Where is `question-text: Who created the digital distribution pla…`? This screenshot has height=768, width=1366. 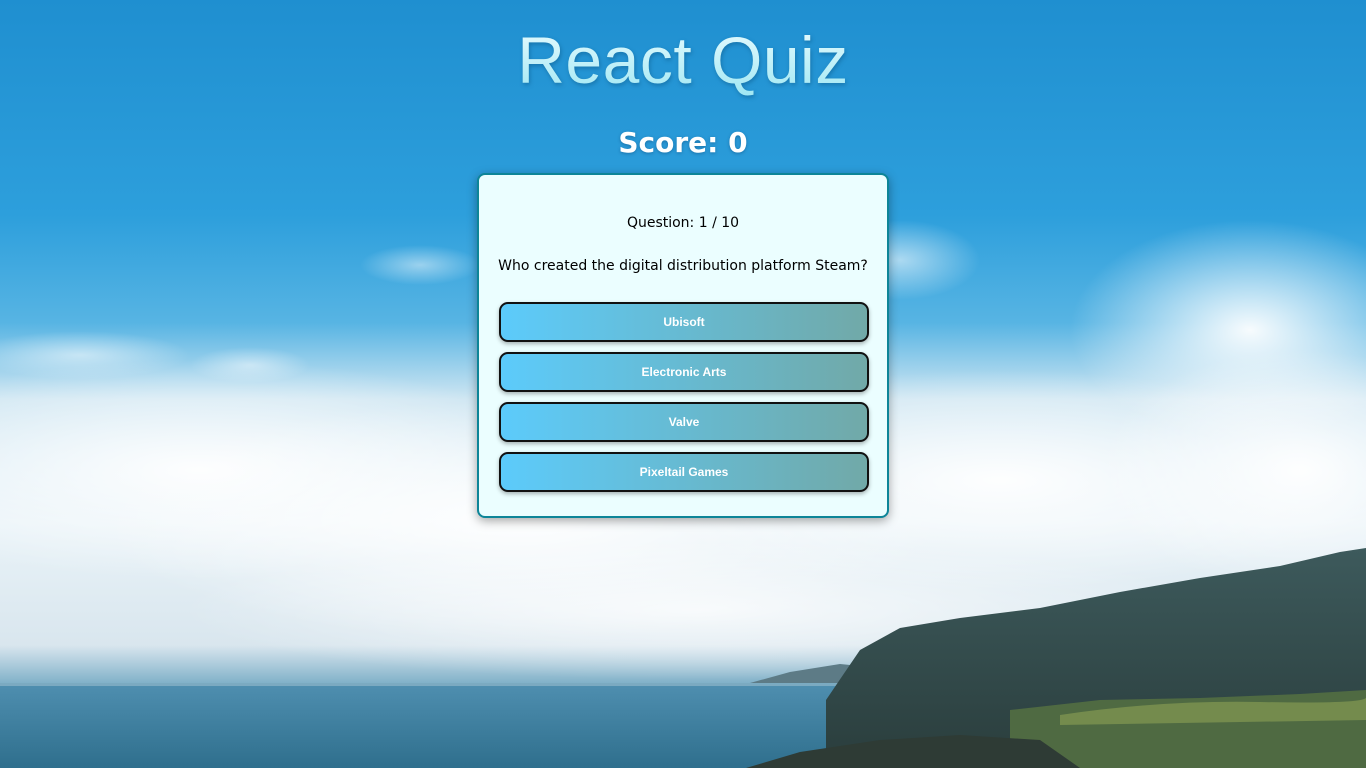
question-text: Who created the digital distribution pla… is located at coordinates (683, 266).